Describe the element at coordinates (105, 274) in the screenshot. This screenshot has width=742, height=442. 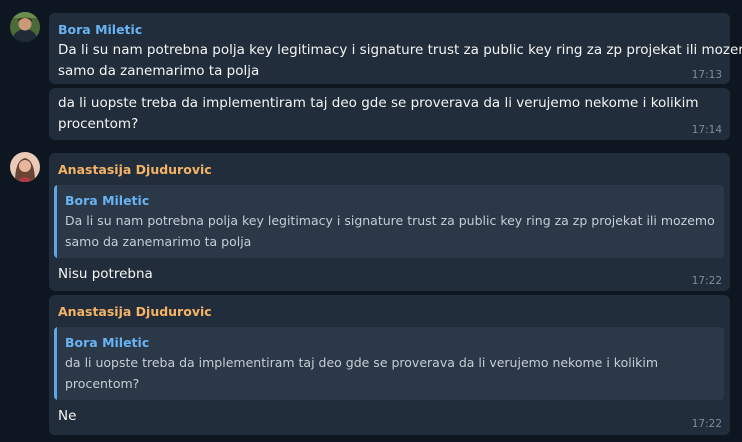
I see `message-text: Nisu potrebna` at that location.